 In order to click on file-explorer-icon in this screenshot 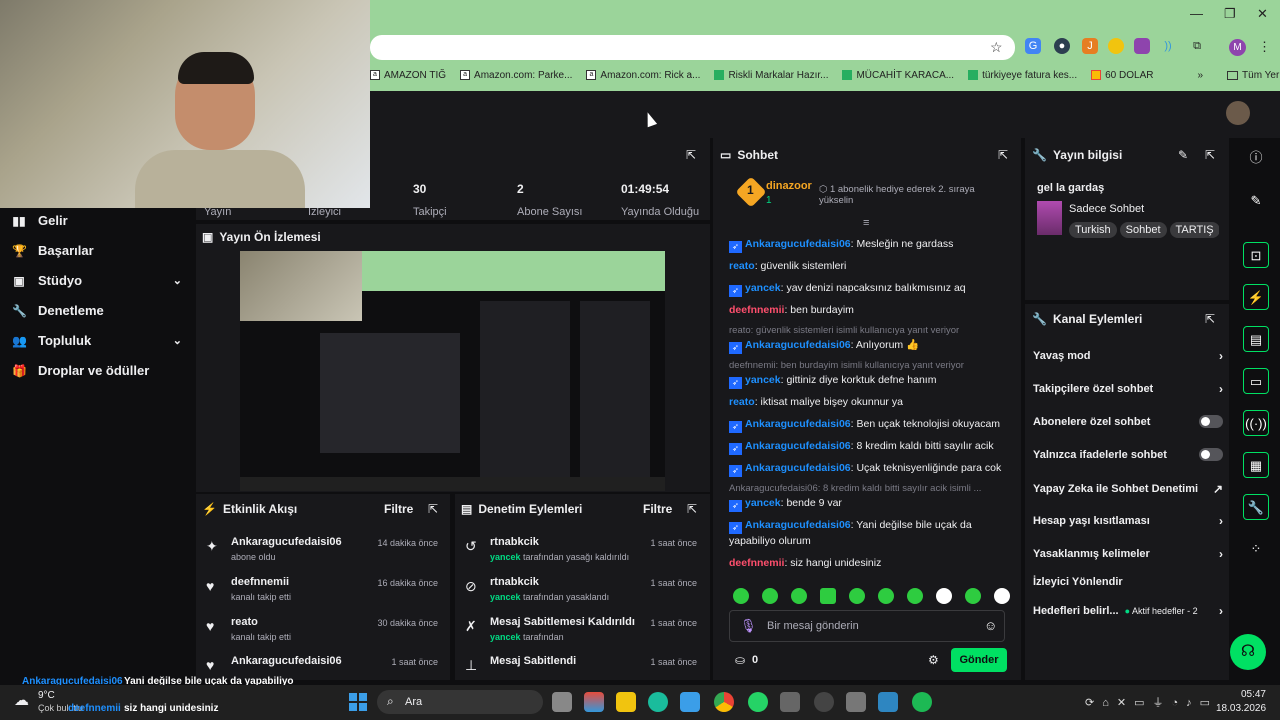, I will do `click(626, 702)`.